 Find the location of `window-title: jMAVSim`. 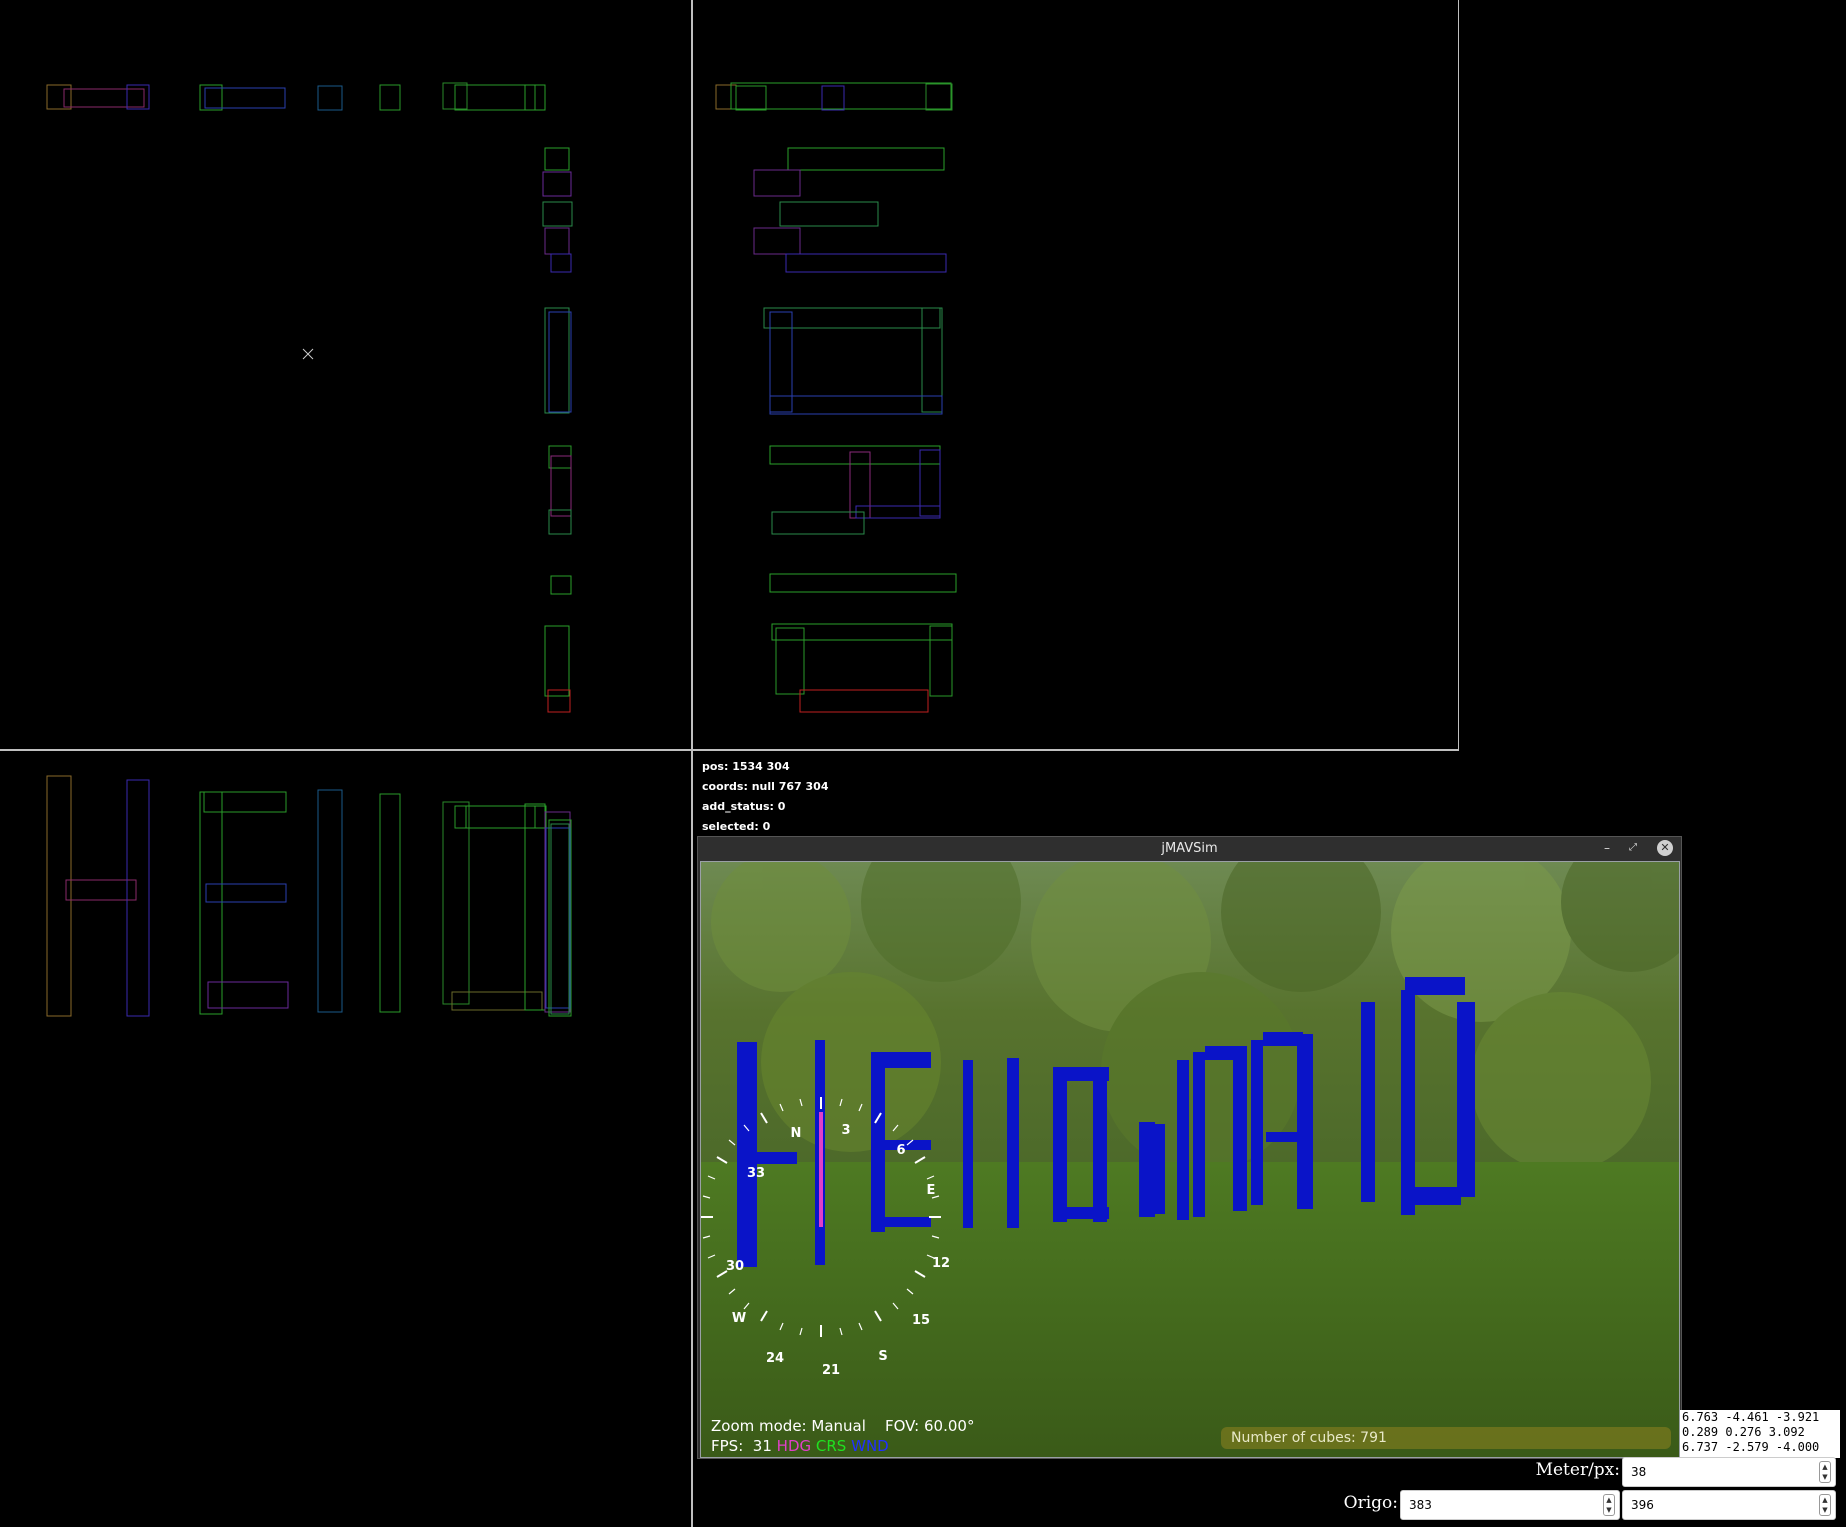

window-title: jMAVSim is located at coordinates (1189, 848).